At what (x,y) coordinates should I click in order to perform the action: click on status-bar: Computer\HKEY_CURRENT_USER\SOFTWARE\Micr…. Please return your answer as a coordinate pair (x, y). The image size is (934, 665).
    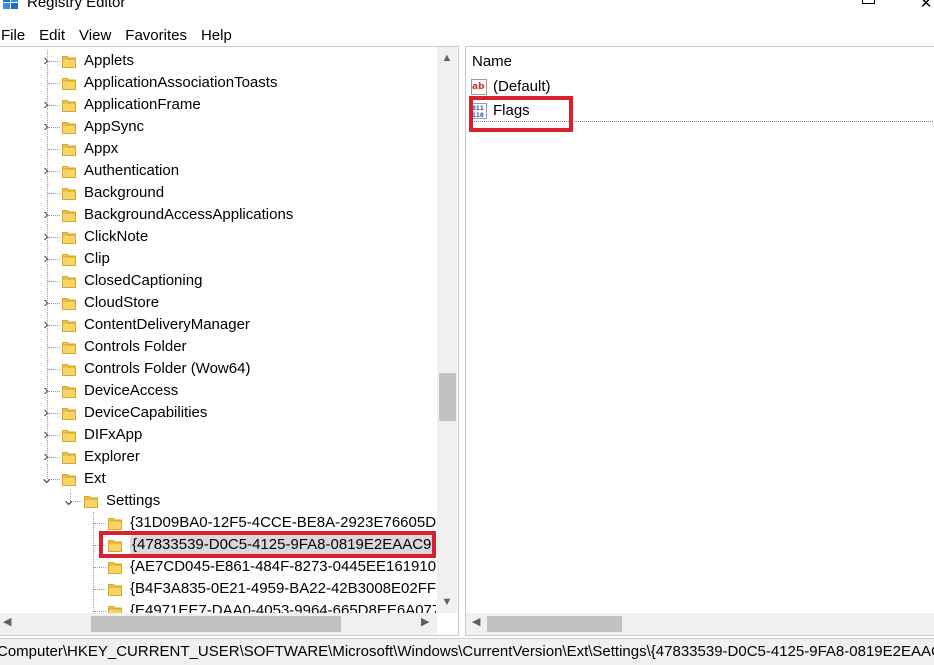
    Looking at the image, I should click on (467, 651).